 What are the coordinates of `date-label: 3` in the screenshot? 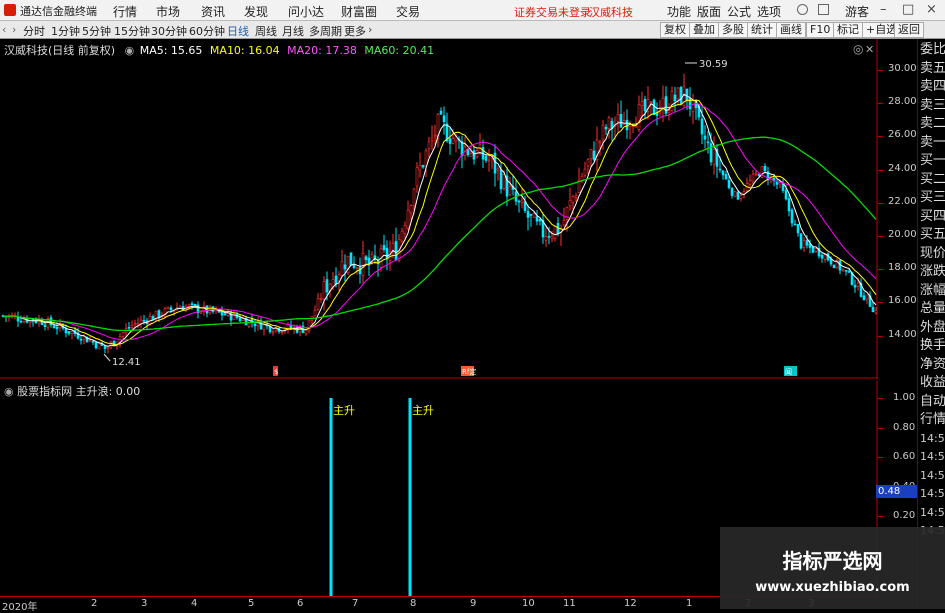 It's located at (144, 603).